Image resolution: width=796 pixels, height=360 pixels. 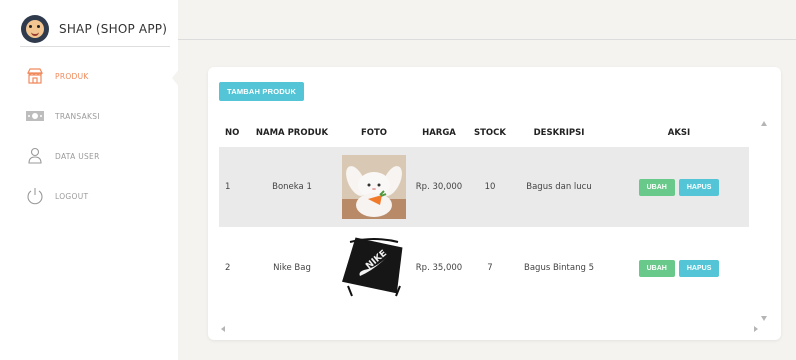 What do you see at coordinates (72, 76) in the screenshot?
I see `sidebar-item-label: PRODUK` at bounding box center [72, 76].